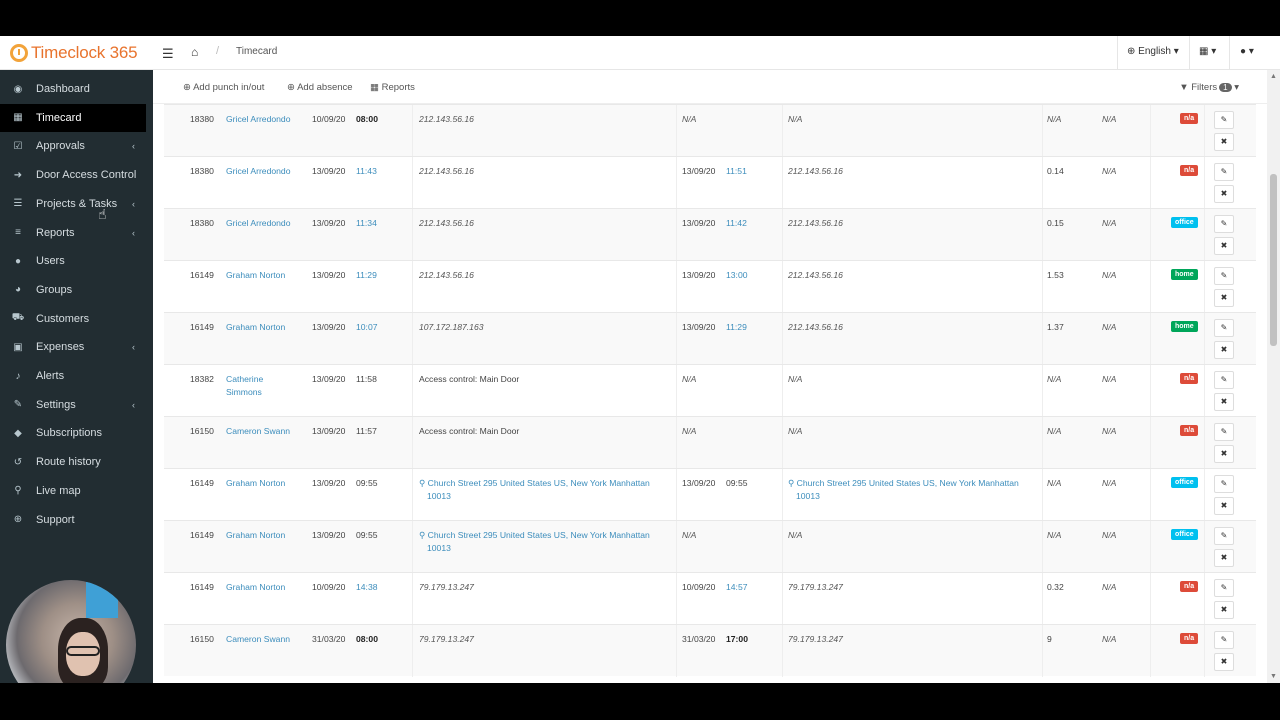 The image size is (1280, 720). I want to click on grid-icon: ▦, so click(1204, 51).